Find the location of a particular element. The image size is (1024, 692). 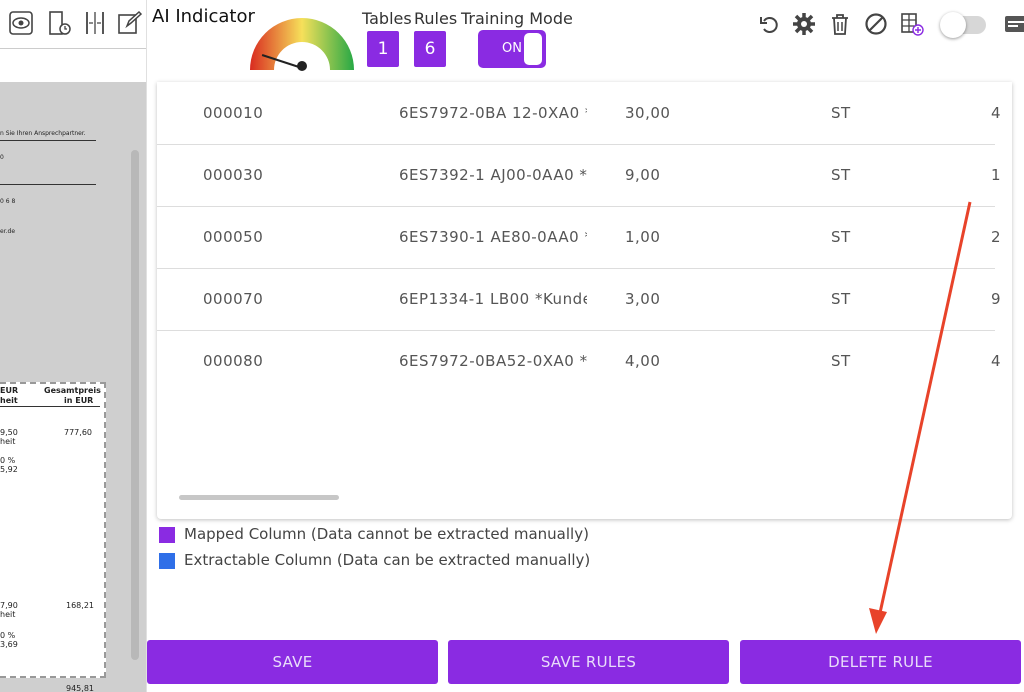

cell-position: 000070 is located at coordinates (263, 299).